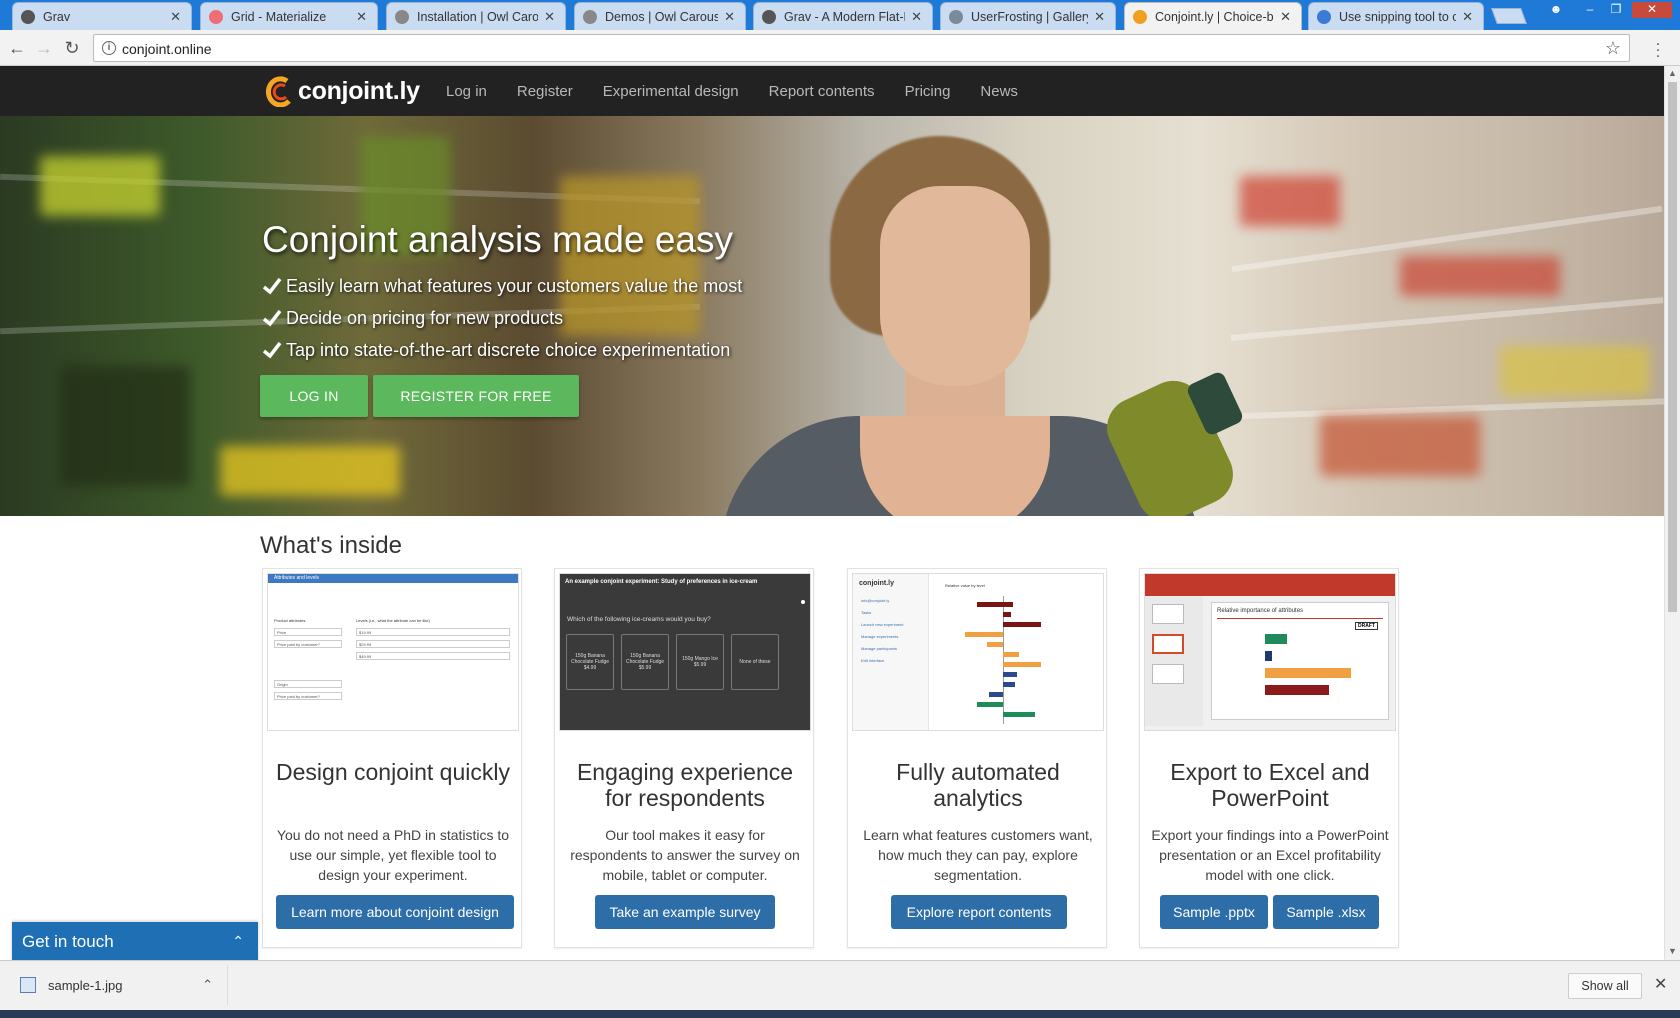  Describe the element at coordinates (979, 912) in the screenshot. I see `report-contents-button: Explore report contents` at that location.